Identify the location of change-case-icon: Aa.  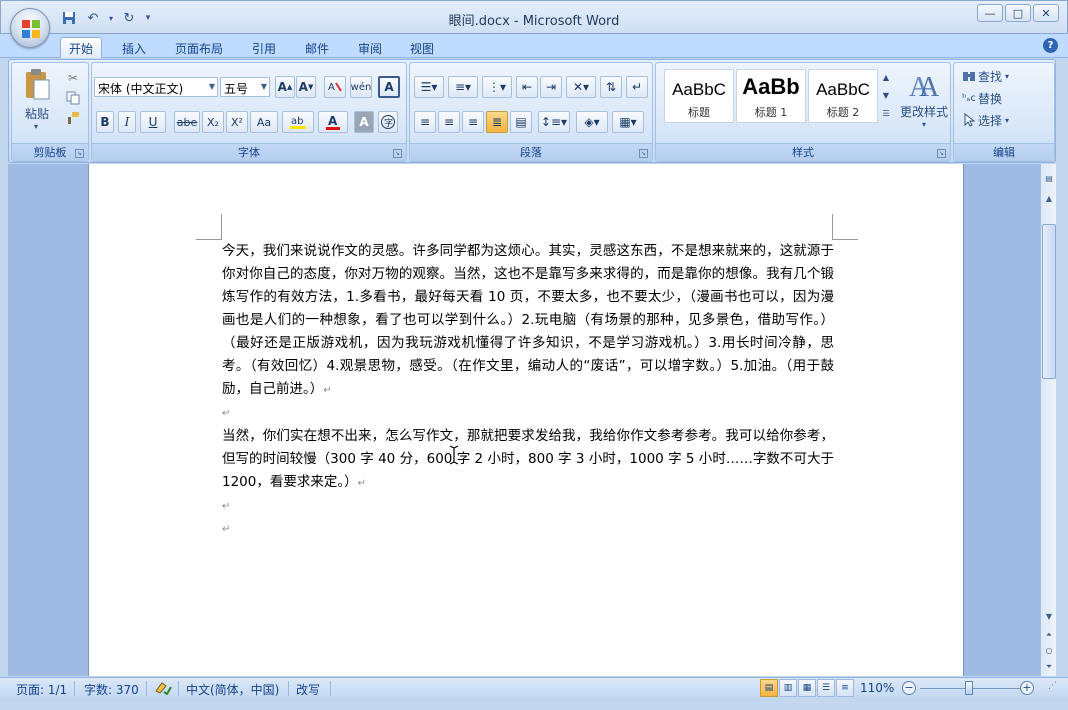
(264, 122).